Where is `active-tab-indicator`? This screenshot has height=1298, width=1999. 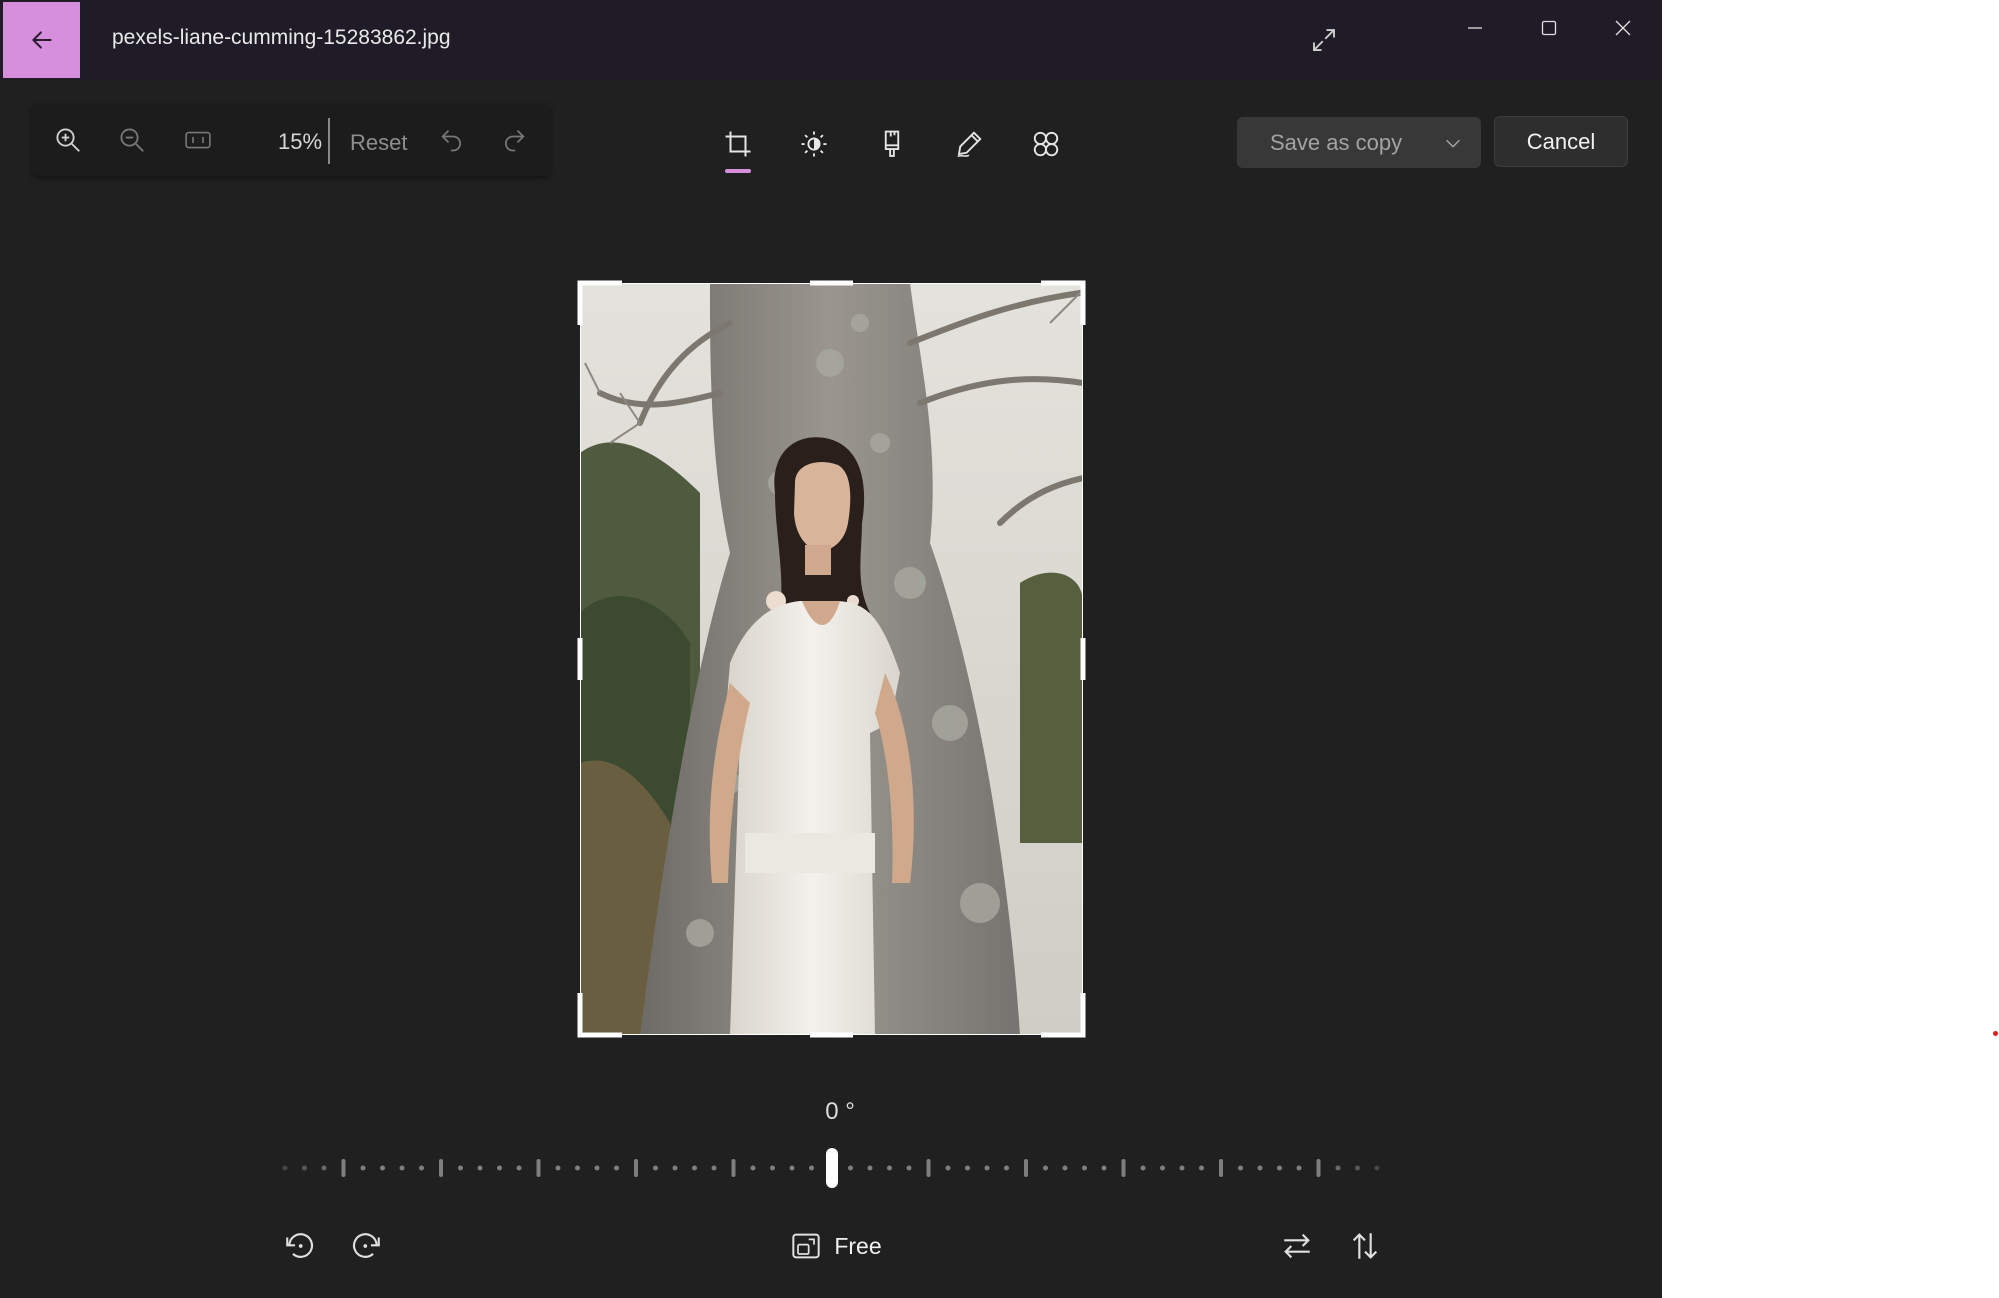
active-tab-indicator is located at coordinates (738, 171).